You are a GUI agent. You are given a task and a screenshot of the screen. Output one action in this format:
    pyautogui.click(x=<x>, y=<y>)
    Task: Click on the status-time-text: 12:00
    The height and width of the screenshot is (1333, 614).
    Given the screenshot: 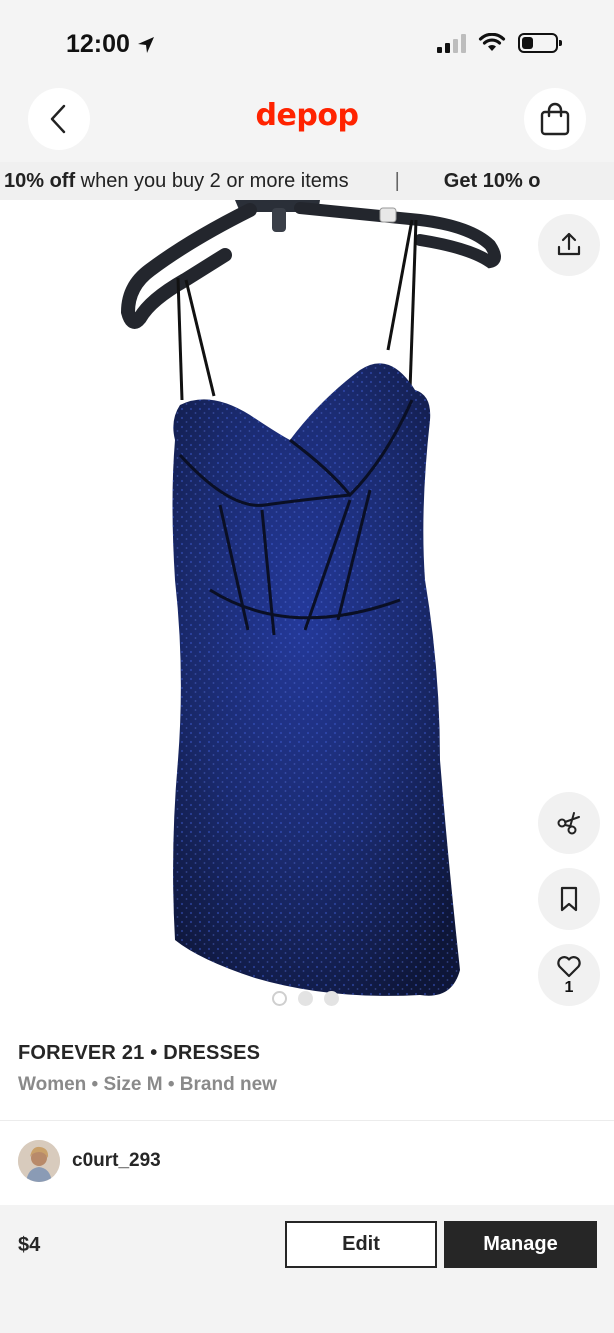 What is the action you would take?
    pyautogui.click(x=98, y=44)
    